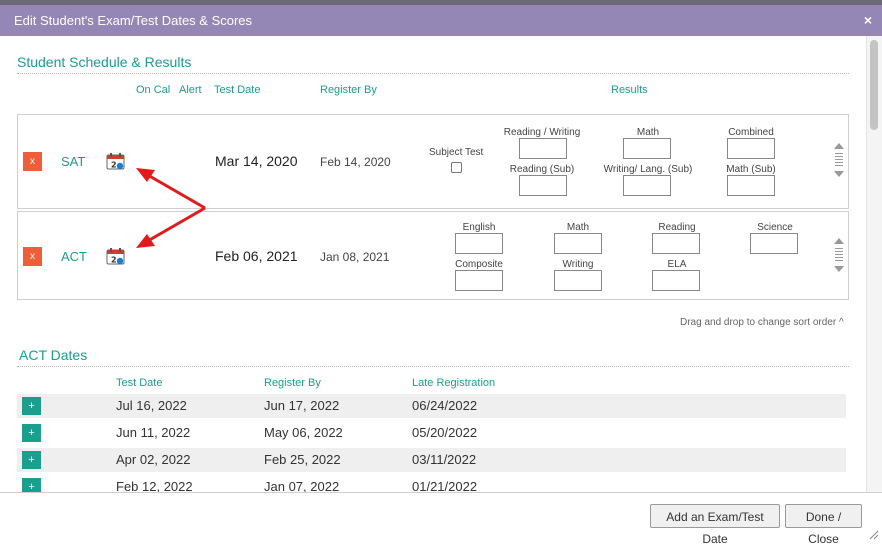 The image size is (882, 550). I want to click on close-icon: ×, so click(868, 20).